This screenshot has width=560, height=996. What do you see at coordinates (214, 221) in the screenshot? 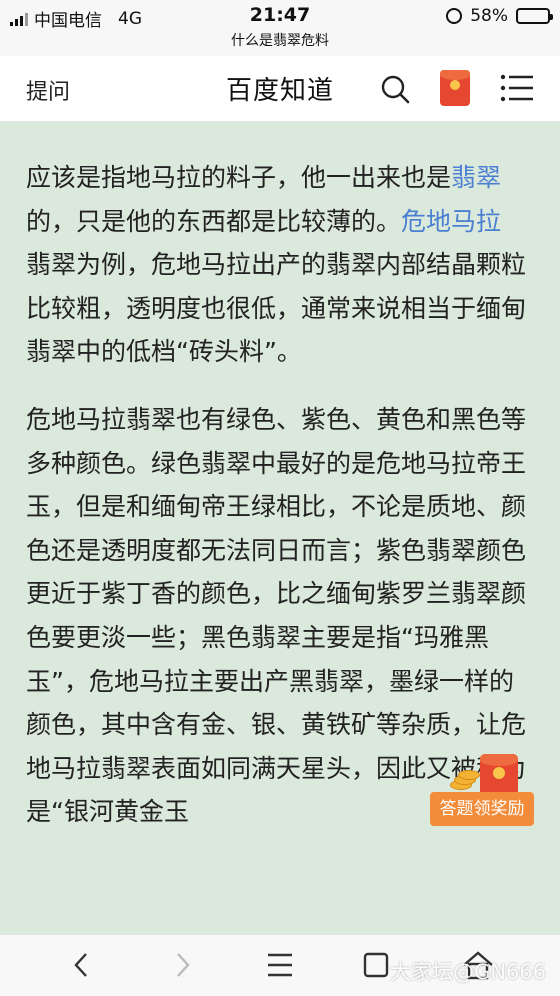
I see `text-segment: 的，只是他的东西都是比较薄的。` at bounding box center [214, 221].